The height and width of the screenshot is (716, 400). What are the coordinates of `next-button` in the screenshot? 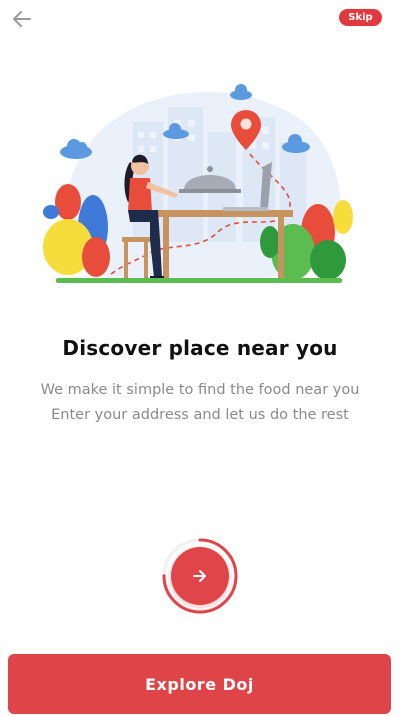 It's located at (200, 576).